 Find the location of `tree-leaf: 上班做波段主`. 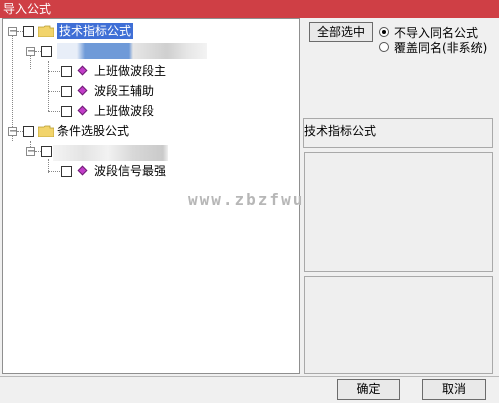

tree-leaf: 上班做波段主 is located at coordinates (151, 71).